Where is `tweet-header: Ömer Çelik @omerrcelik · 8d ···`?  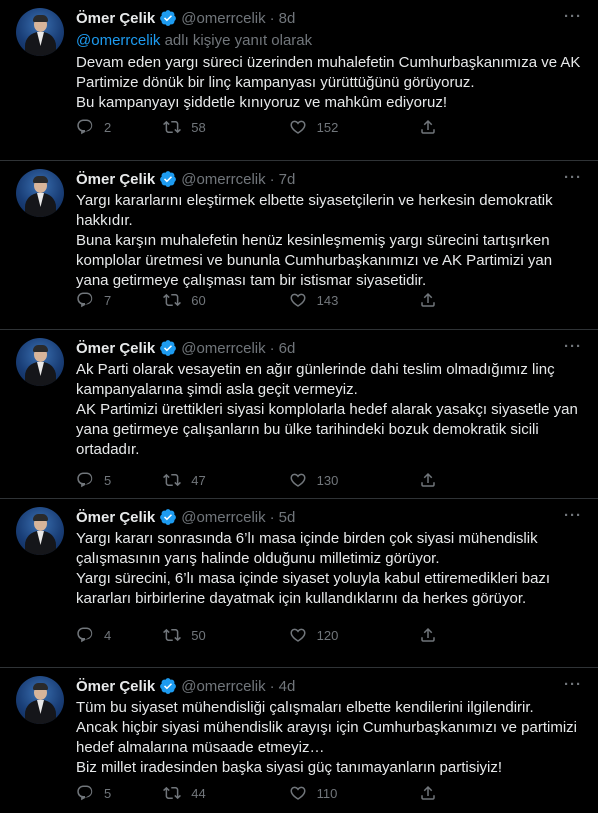
tweet-header: Ömer Çelik @omerrcelik · 8d ··· is located at coordinates (329, 18).